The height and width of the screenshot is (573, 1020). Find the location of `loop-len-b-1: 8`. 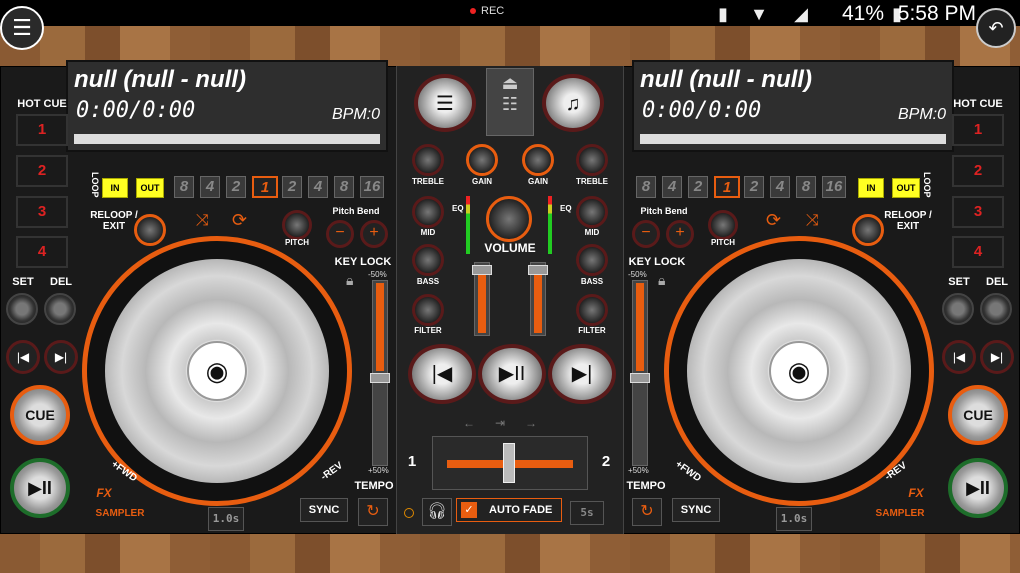

loop-len-b-1: 8 is located at coordinates (646, 187).